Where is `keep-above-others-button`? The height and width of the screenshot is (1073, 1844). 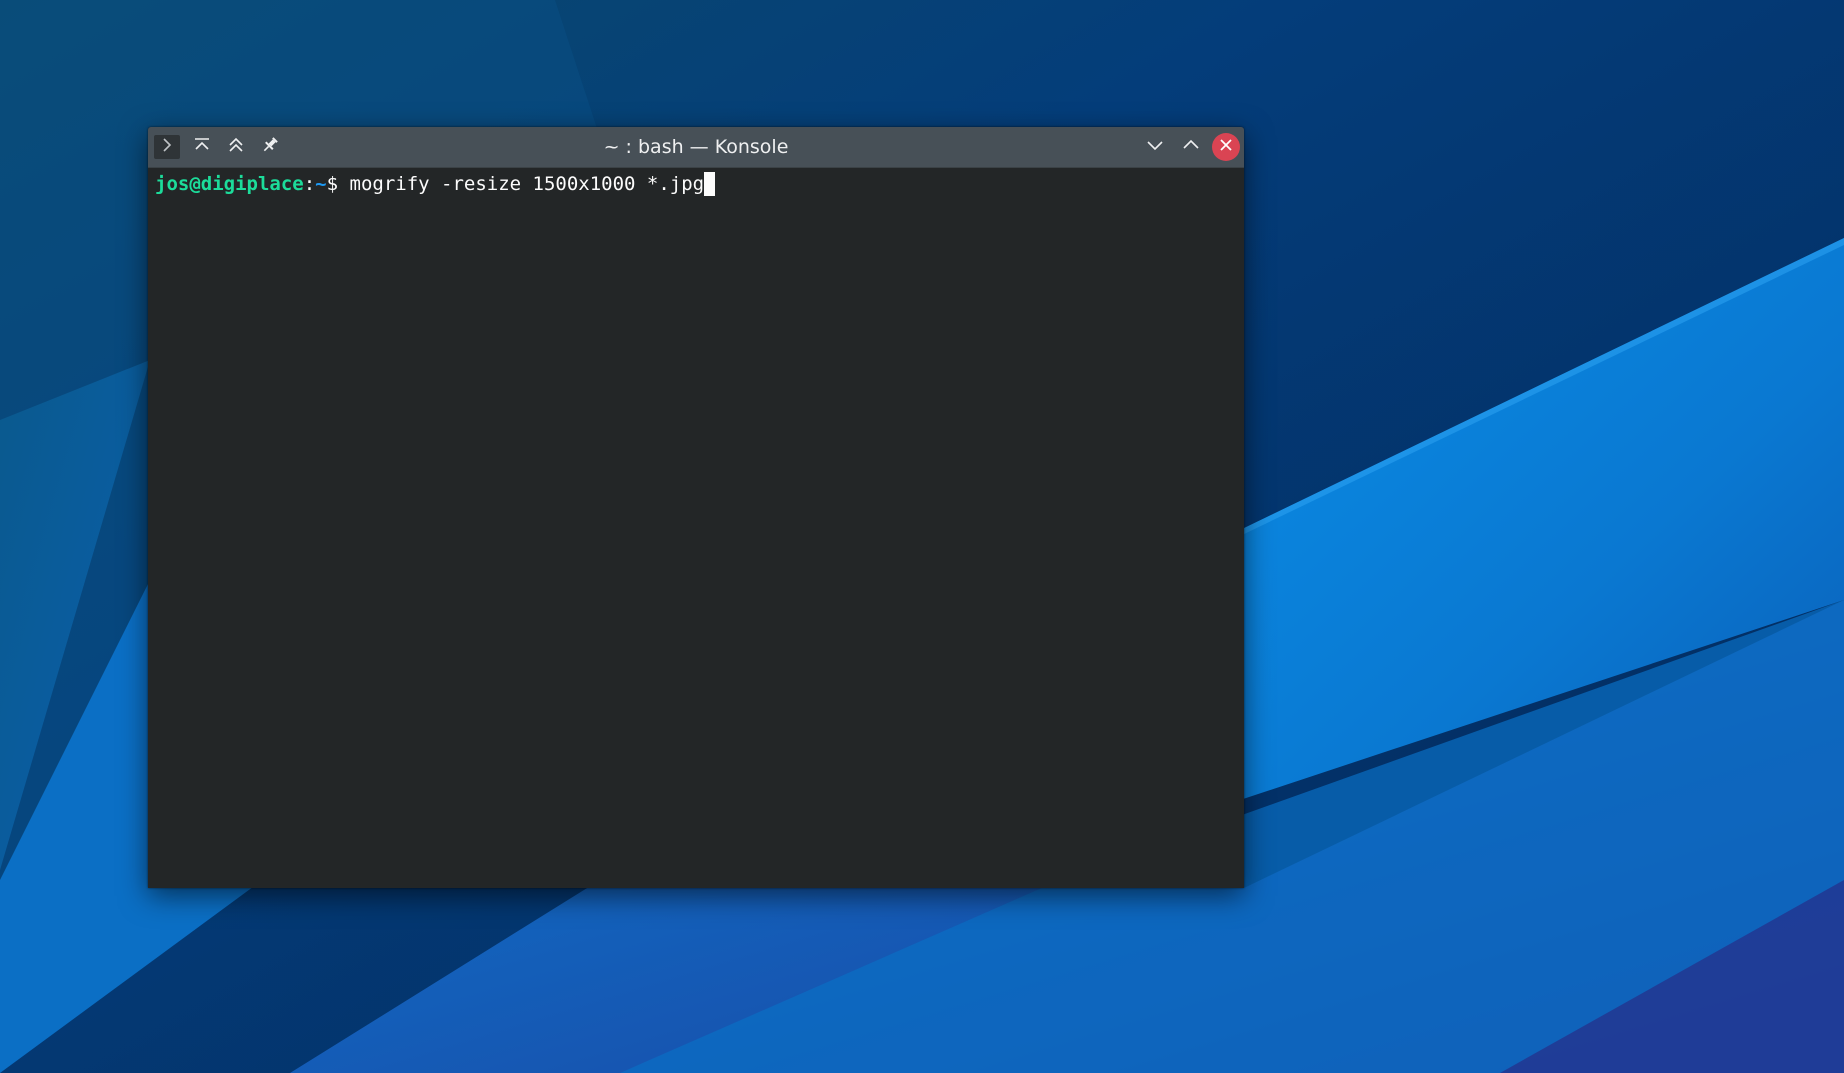 keep-above-others-button is located at coordinates (236, 147).